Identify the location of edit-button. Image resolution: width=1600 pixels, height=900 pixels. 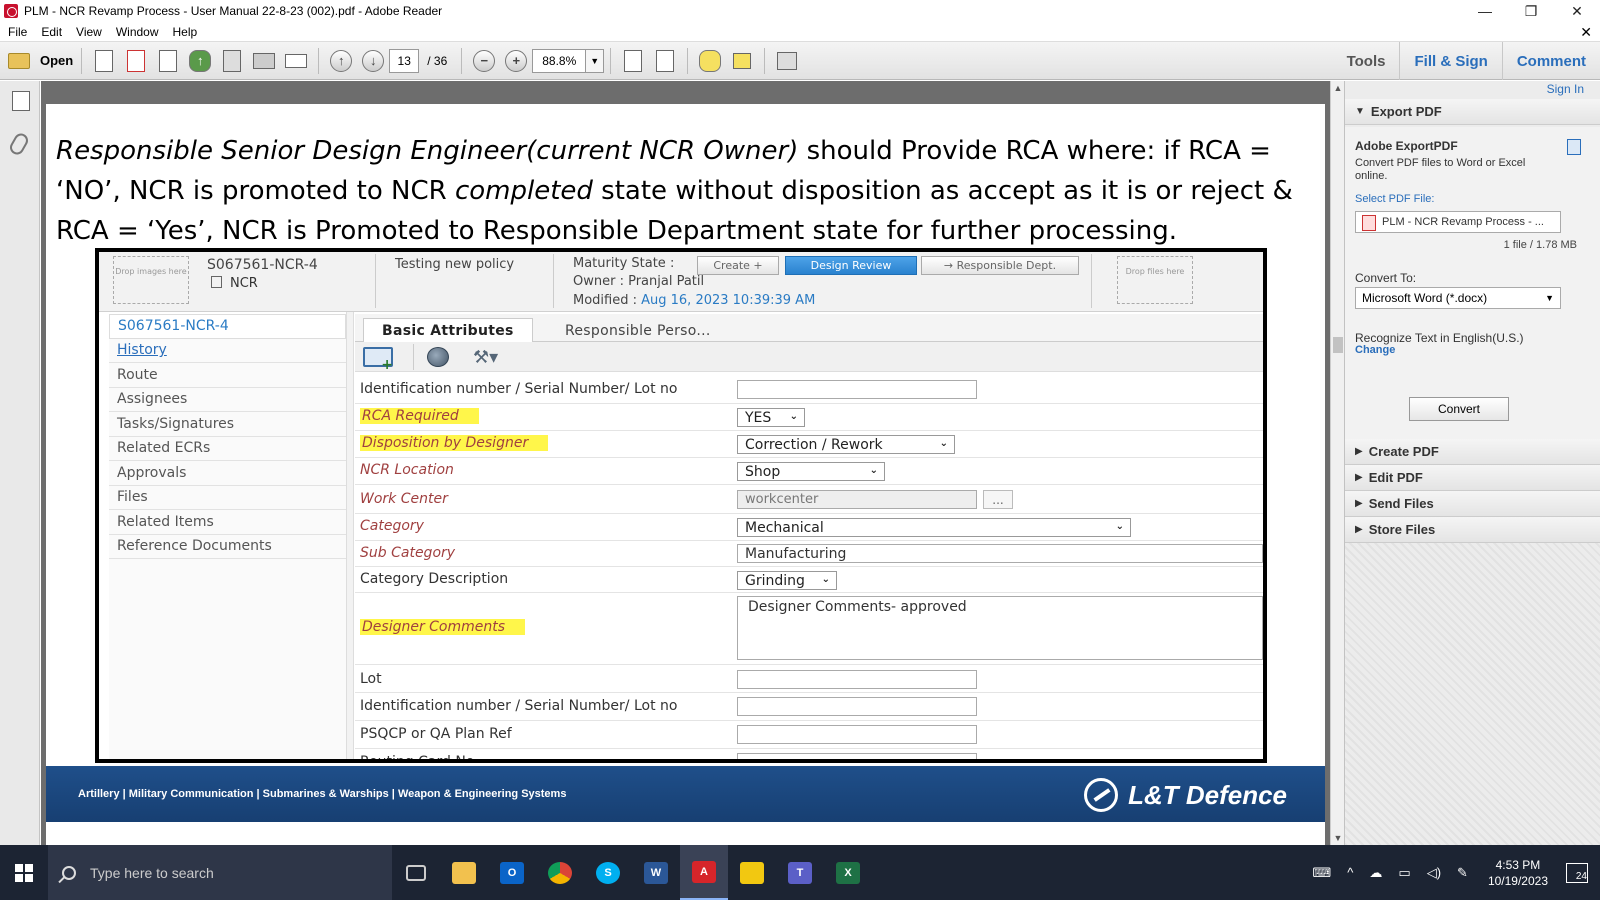
(168, 61).